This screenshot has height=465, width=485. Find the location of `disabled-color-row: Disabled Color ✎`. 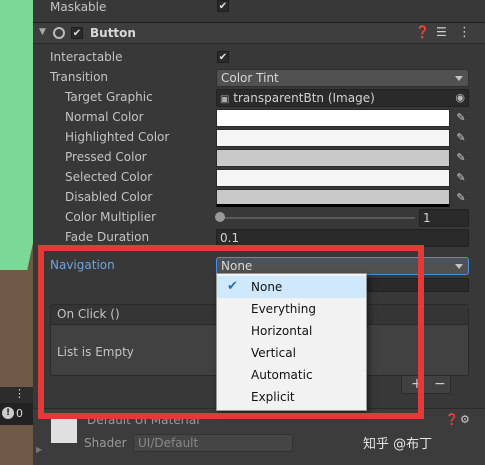

disabled-color-row: Disabled Color ✎ is located at coordinates (259, 198).